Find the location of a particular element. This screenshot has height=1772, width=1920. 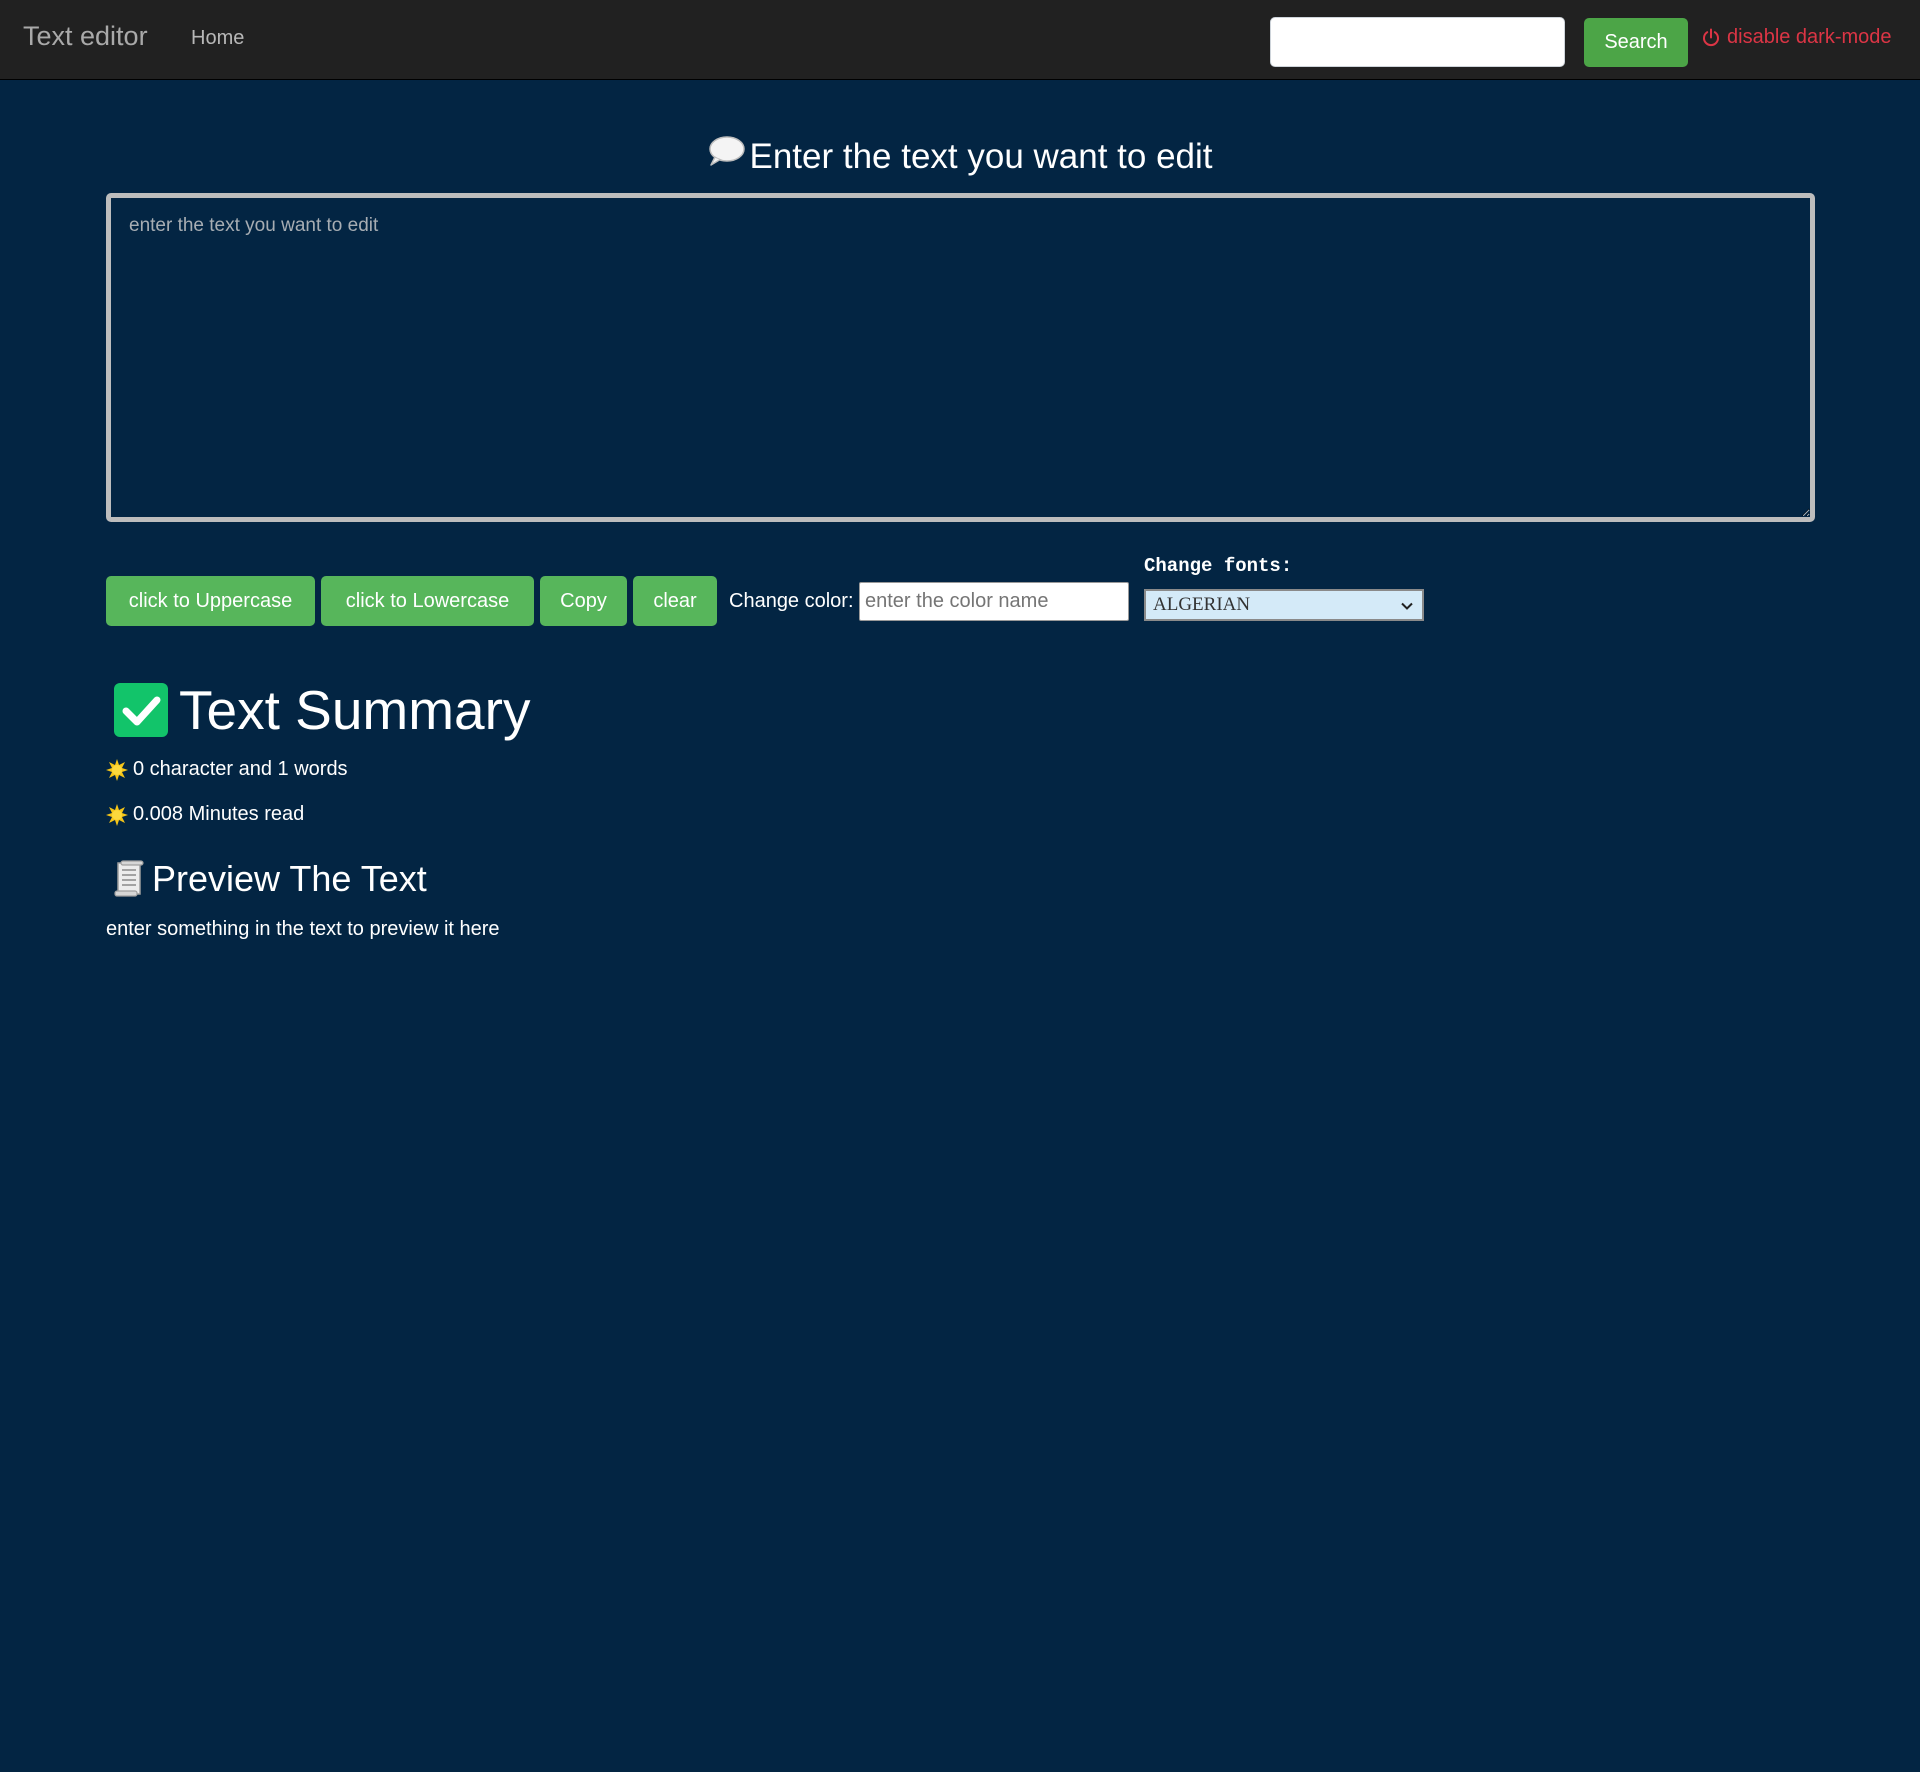

font-select-value: ALGERIAN is located at coordinates (1202, 604).